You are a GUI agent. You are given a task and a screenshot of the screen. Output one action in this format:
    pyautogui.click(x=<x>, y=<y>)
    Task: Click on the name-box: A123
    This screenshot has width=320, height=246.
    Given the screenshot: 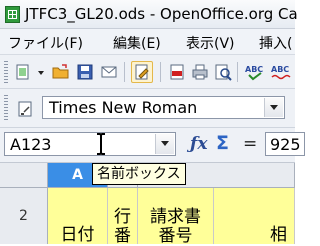 What is the action you would take?
    pyautogui.click(x=90, y=144)
    